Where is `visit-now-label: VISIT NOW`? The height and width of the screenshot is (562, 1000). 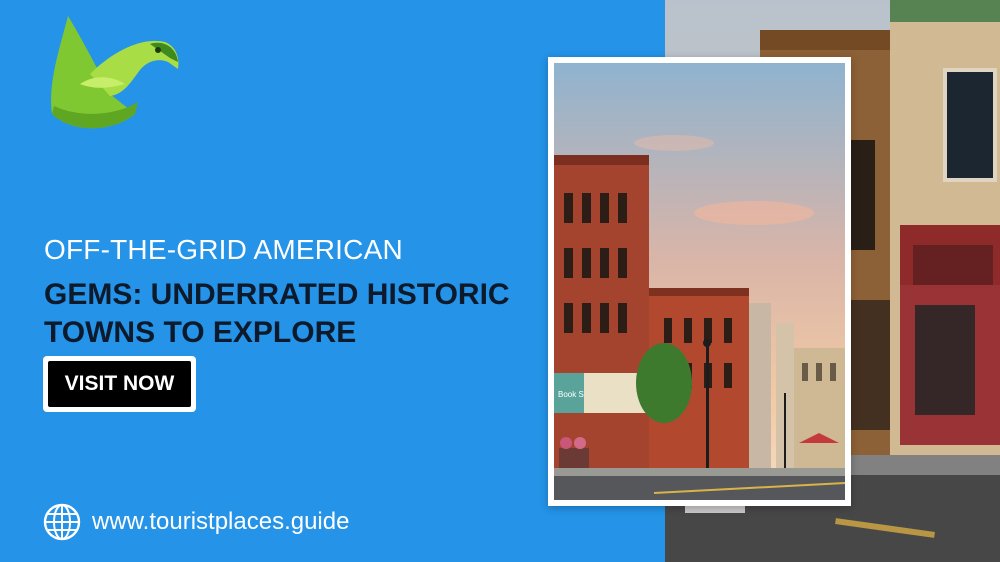
visit-now-label: VISIT NOW is located at coordinates (119, 384).